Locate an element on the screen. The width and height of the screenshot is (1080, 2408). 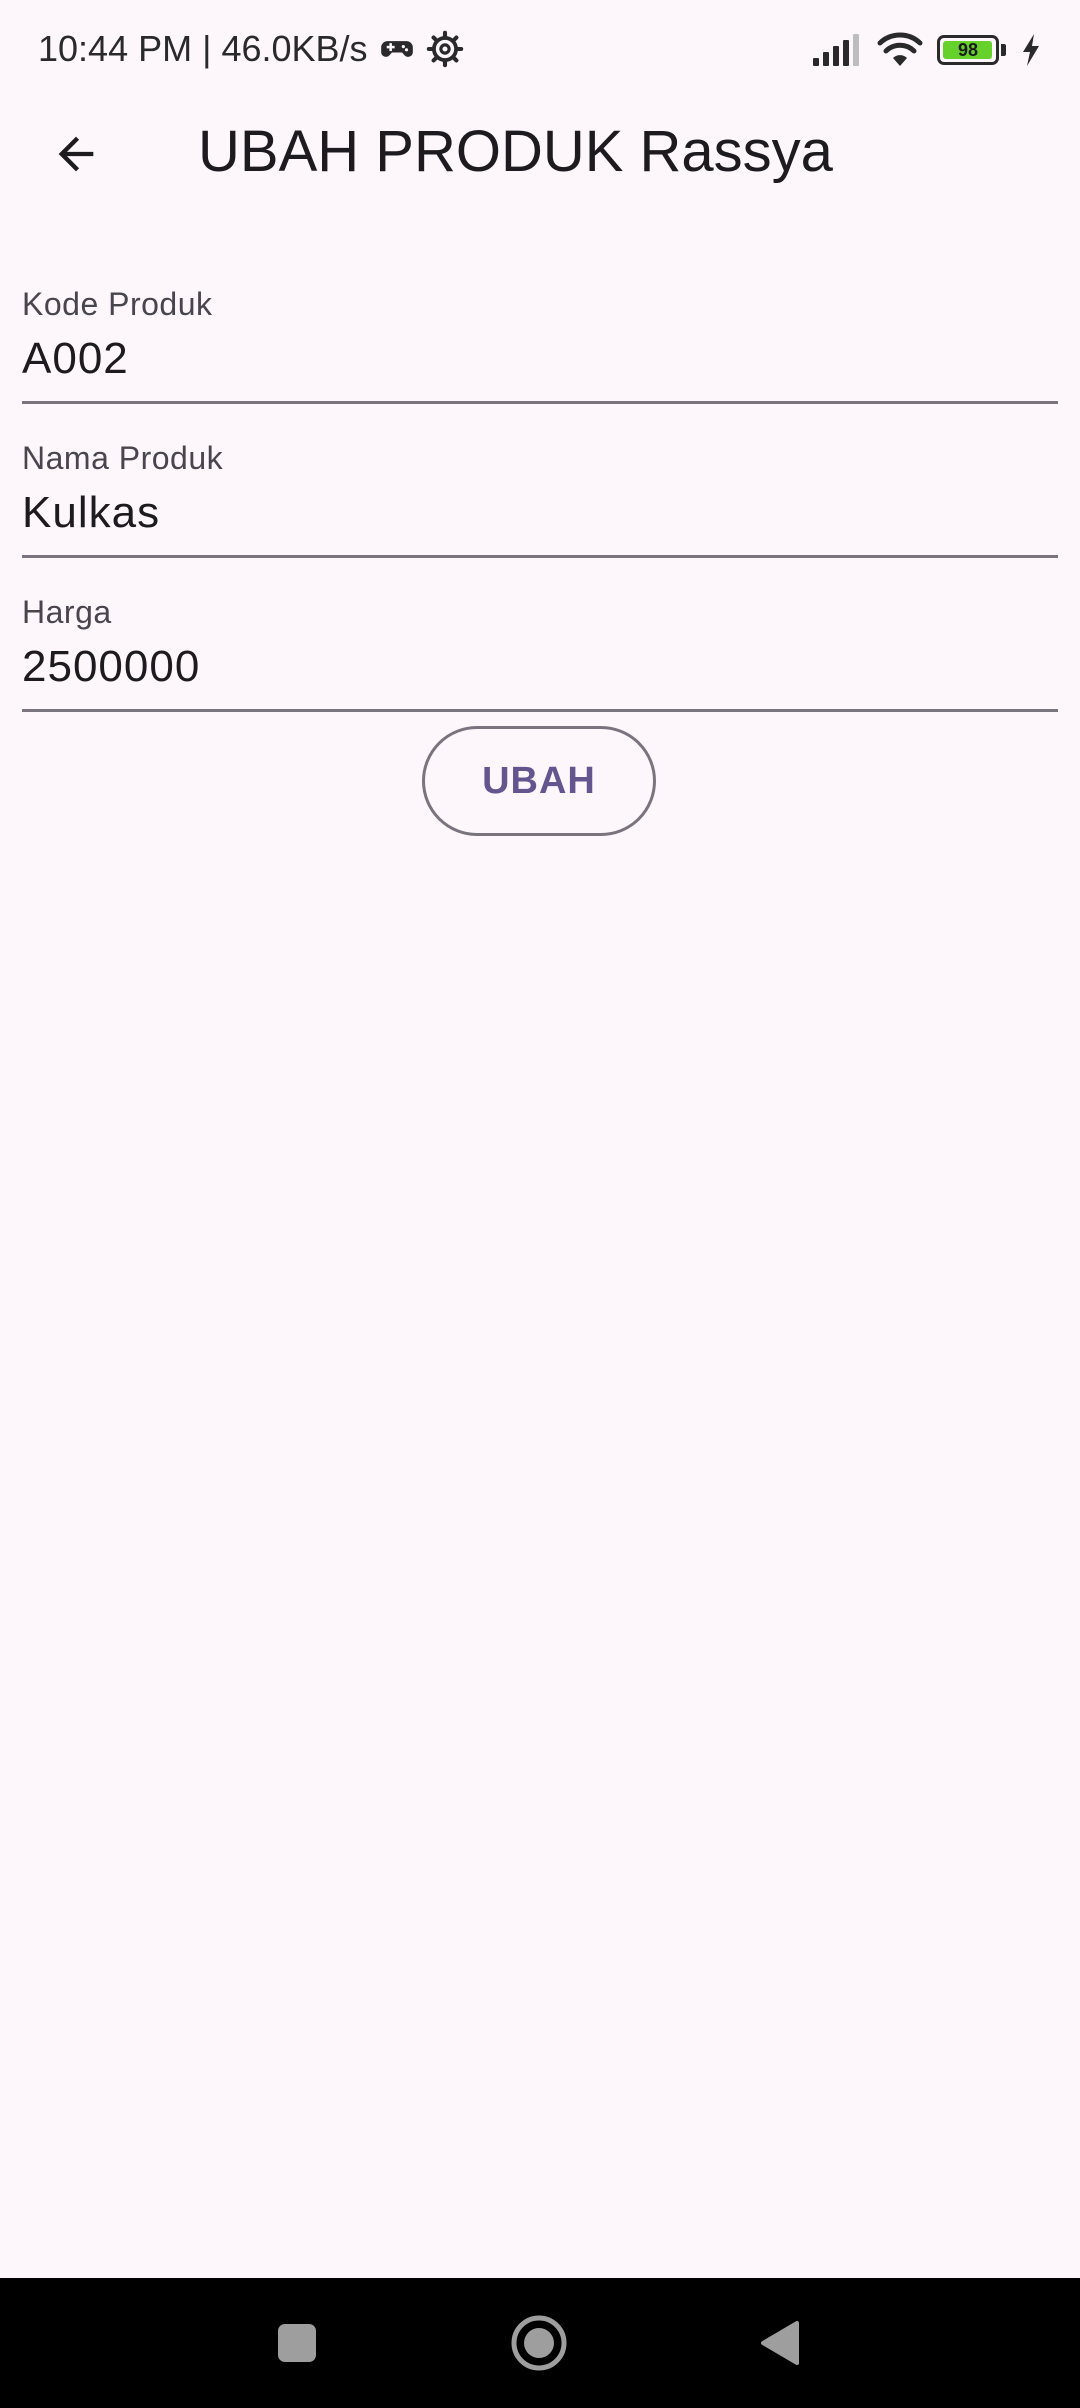
arrow-back-icon is located at coordinates (76, 154).